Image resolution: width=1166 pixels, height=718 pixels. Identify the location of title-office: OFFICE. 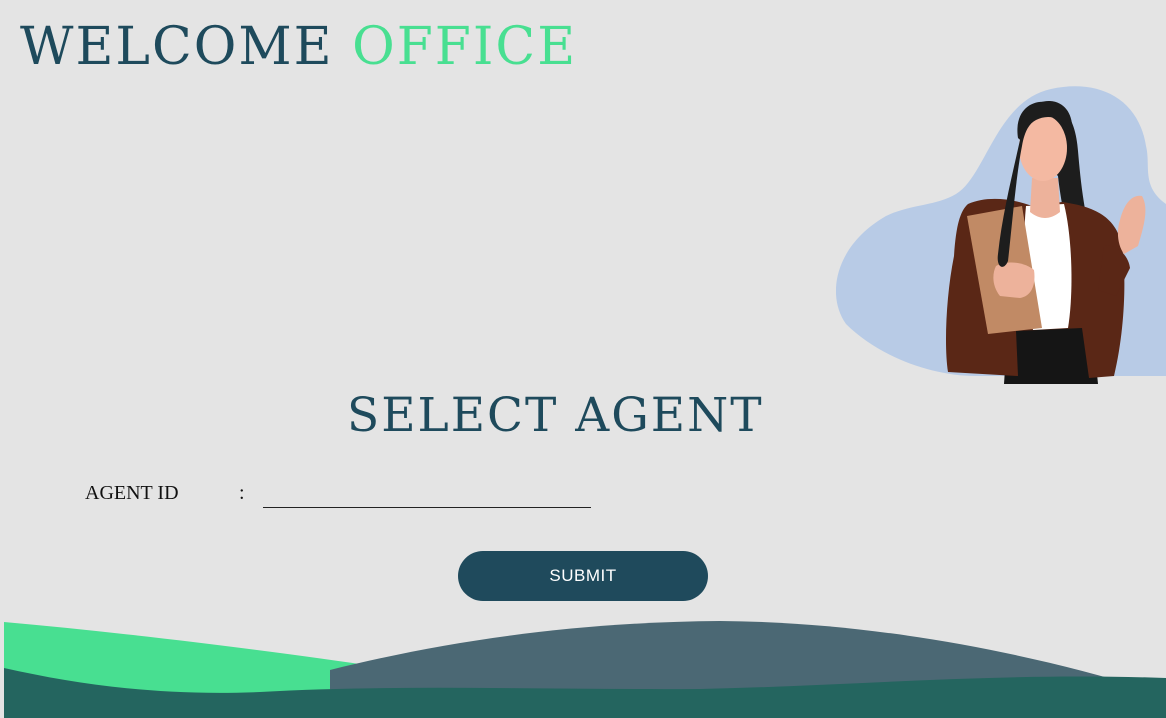
(465, 47).